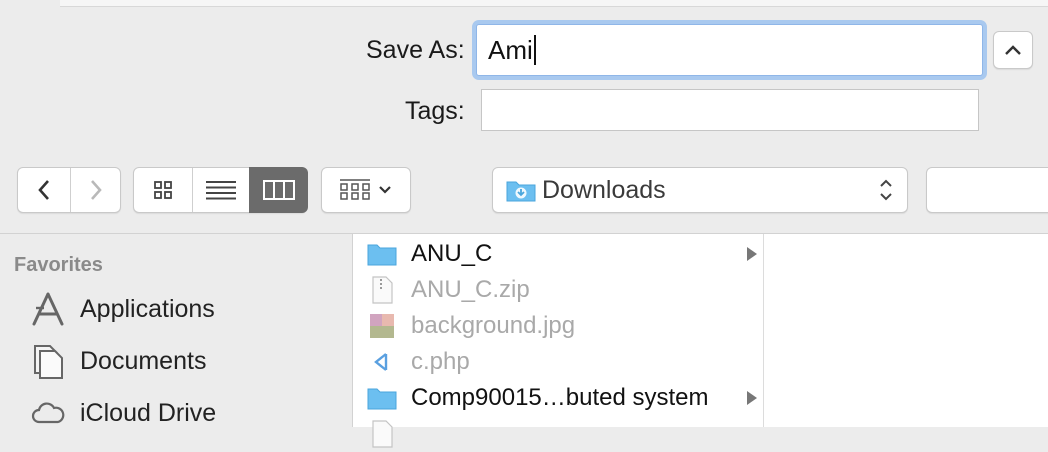  I want to click on save-as-value: Ami, so click(510, 50).